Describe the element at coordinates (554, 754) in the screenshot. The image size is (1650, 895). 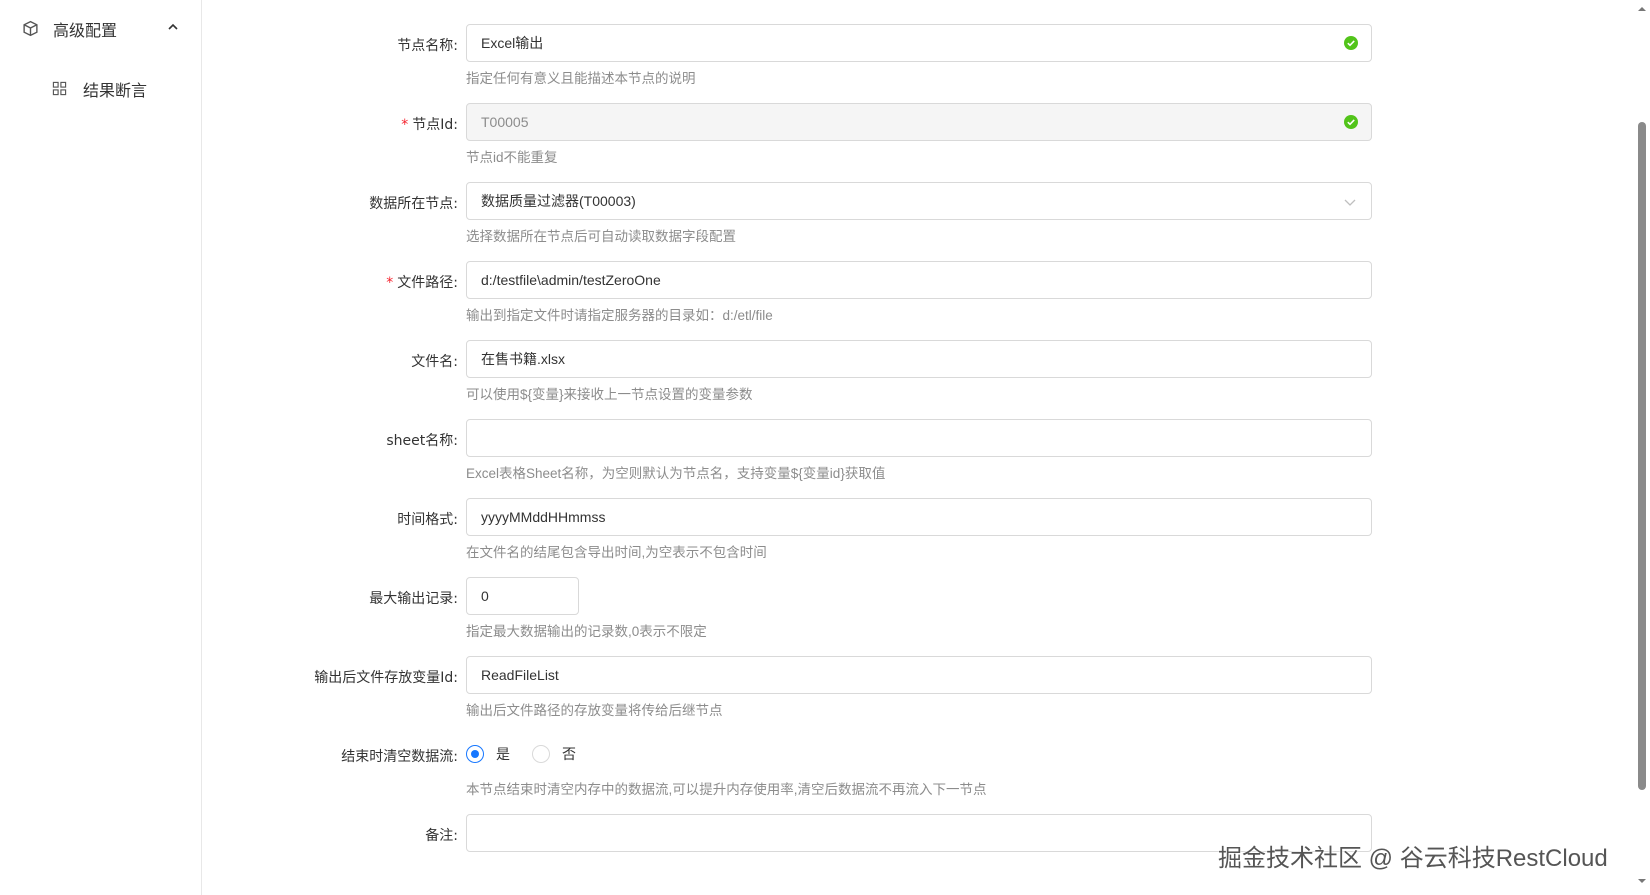
I see `radio-no: 否` at that location.